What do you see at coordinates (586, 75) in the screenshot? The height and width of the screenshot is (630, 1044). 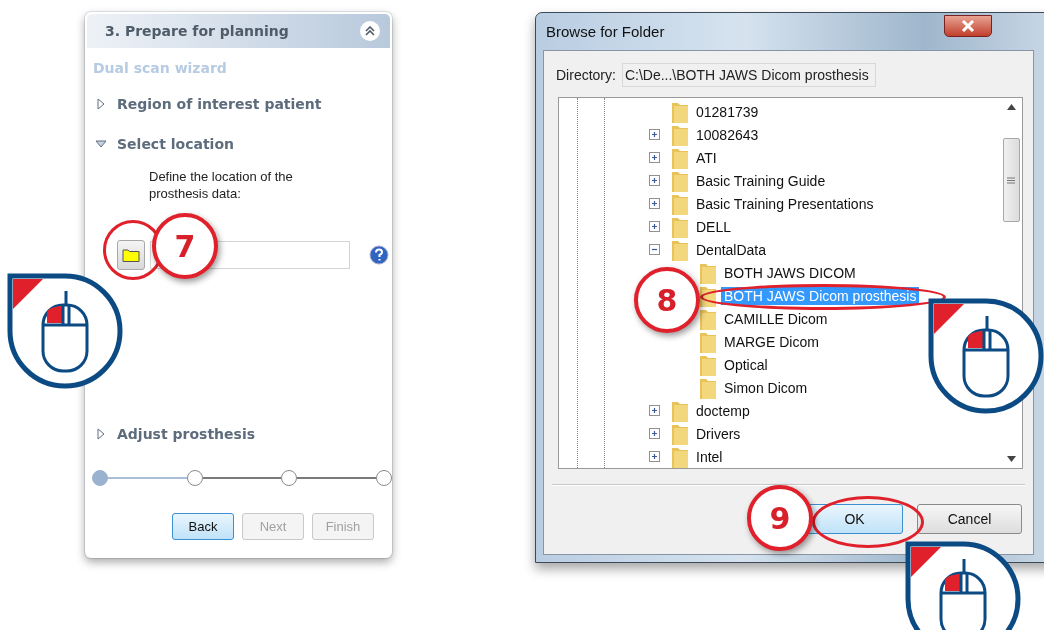 I see `directory-label: Directory:` at bounding box center [586, 75].